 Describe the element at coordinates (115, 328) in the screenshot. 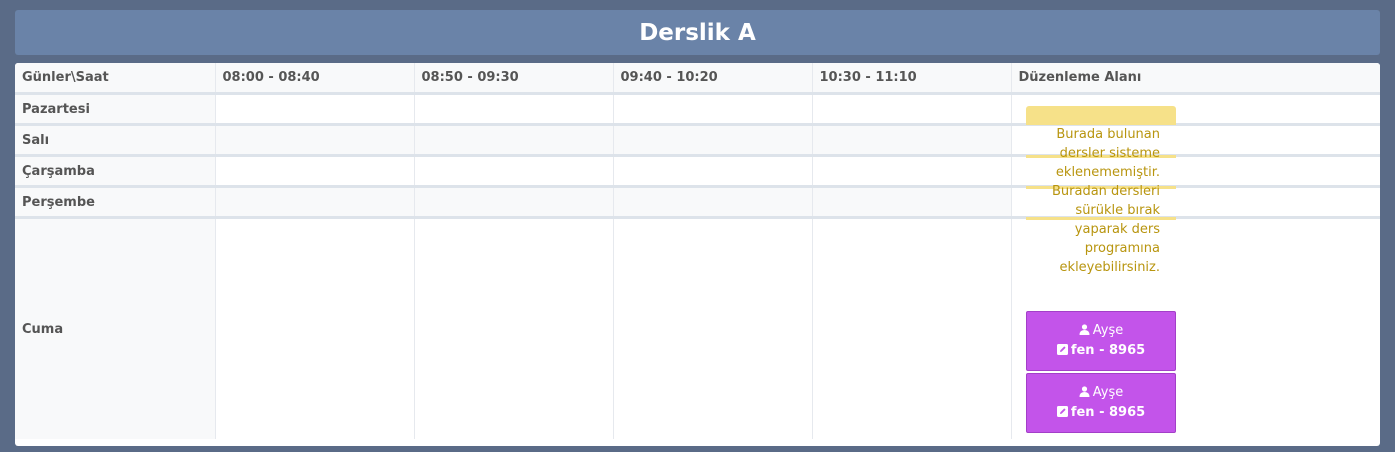

I see `day-label: Cuma` at that location.